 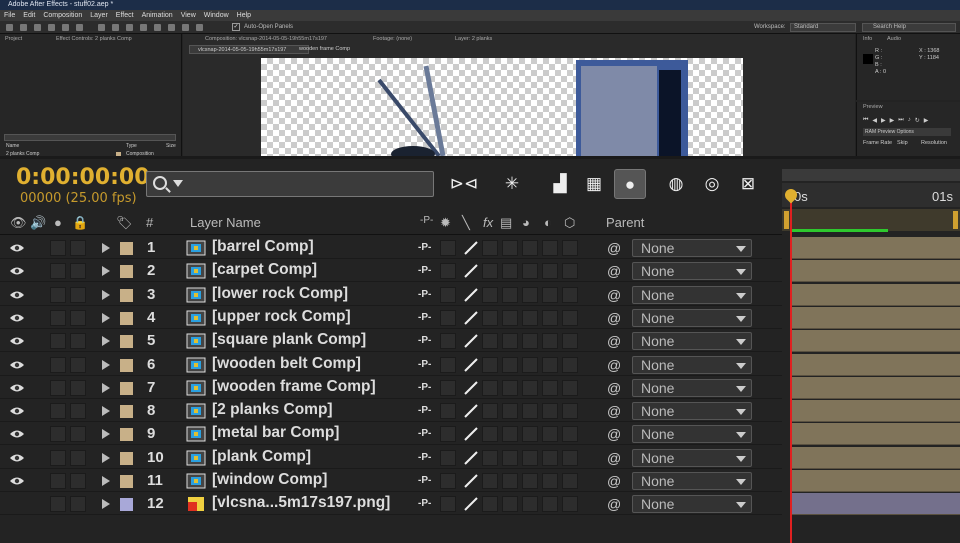 What do you see at coordinates (391, 295) in the screenshot?
I see `layer-row: 3 [lower rock Comp] -P- @ None` at bounding box center [391, 295].